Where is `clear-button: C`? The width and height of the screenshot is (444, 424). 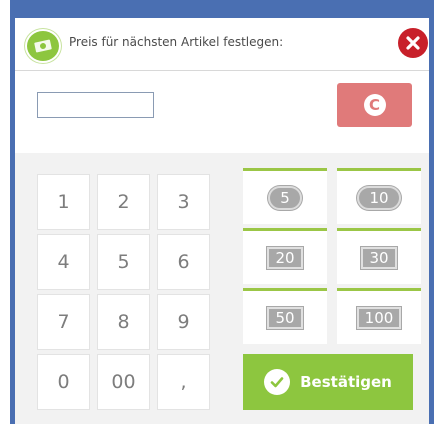 clear-button: C is located at coordinates (374, 105).